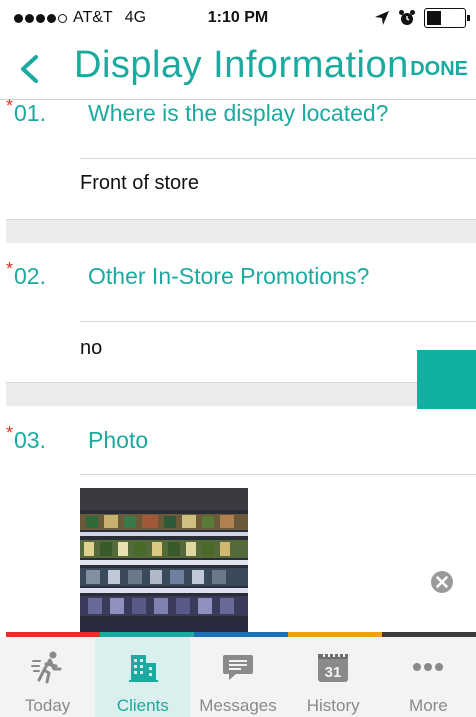  I want to click on answer-location: Front of store, so click(139, 183).